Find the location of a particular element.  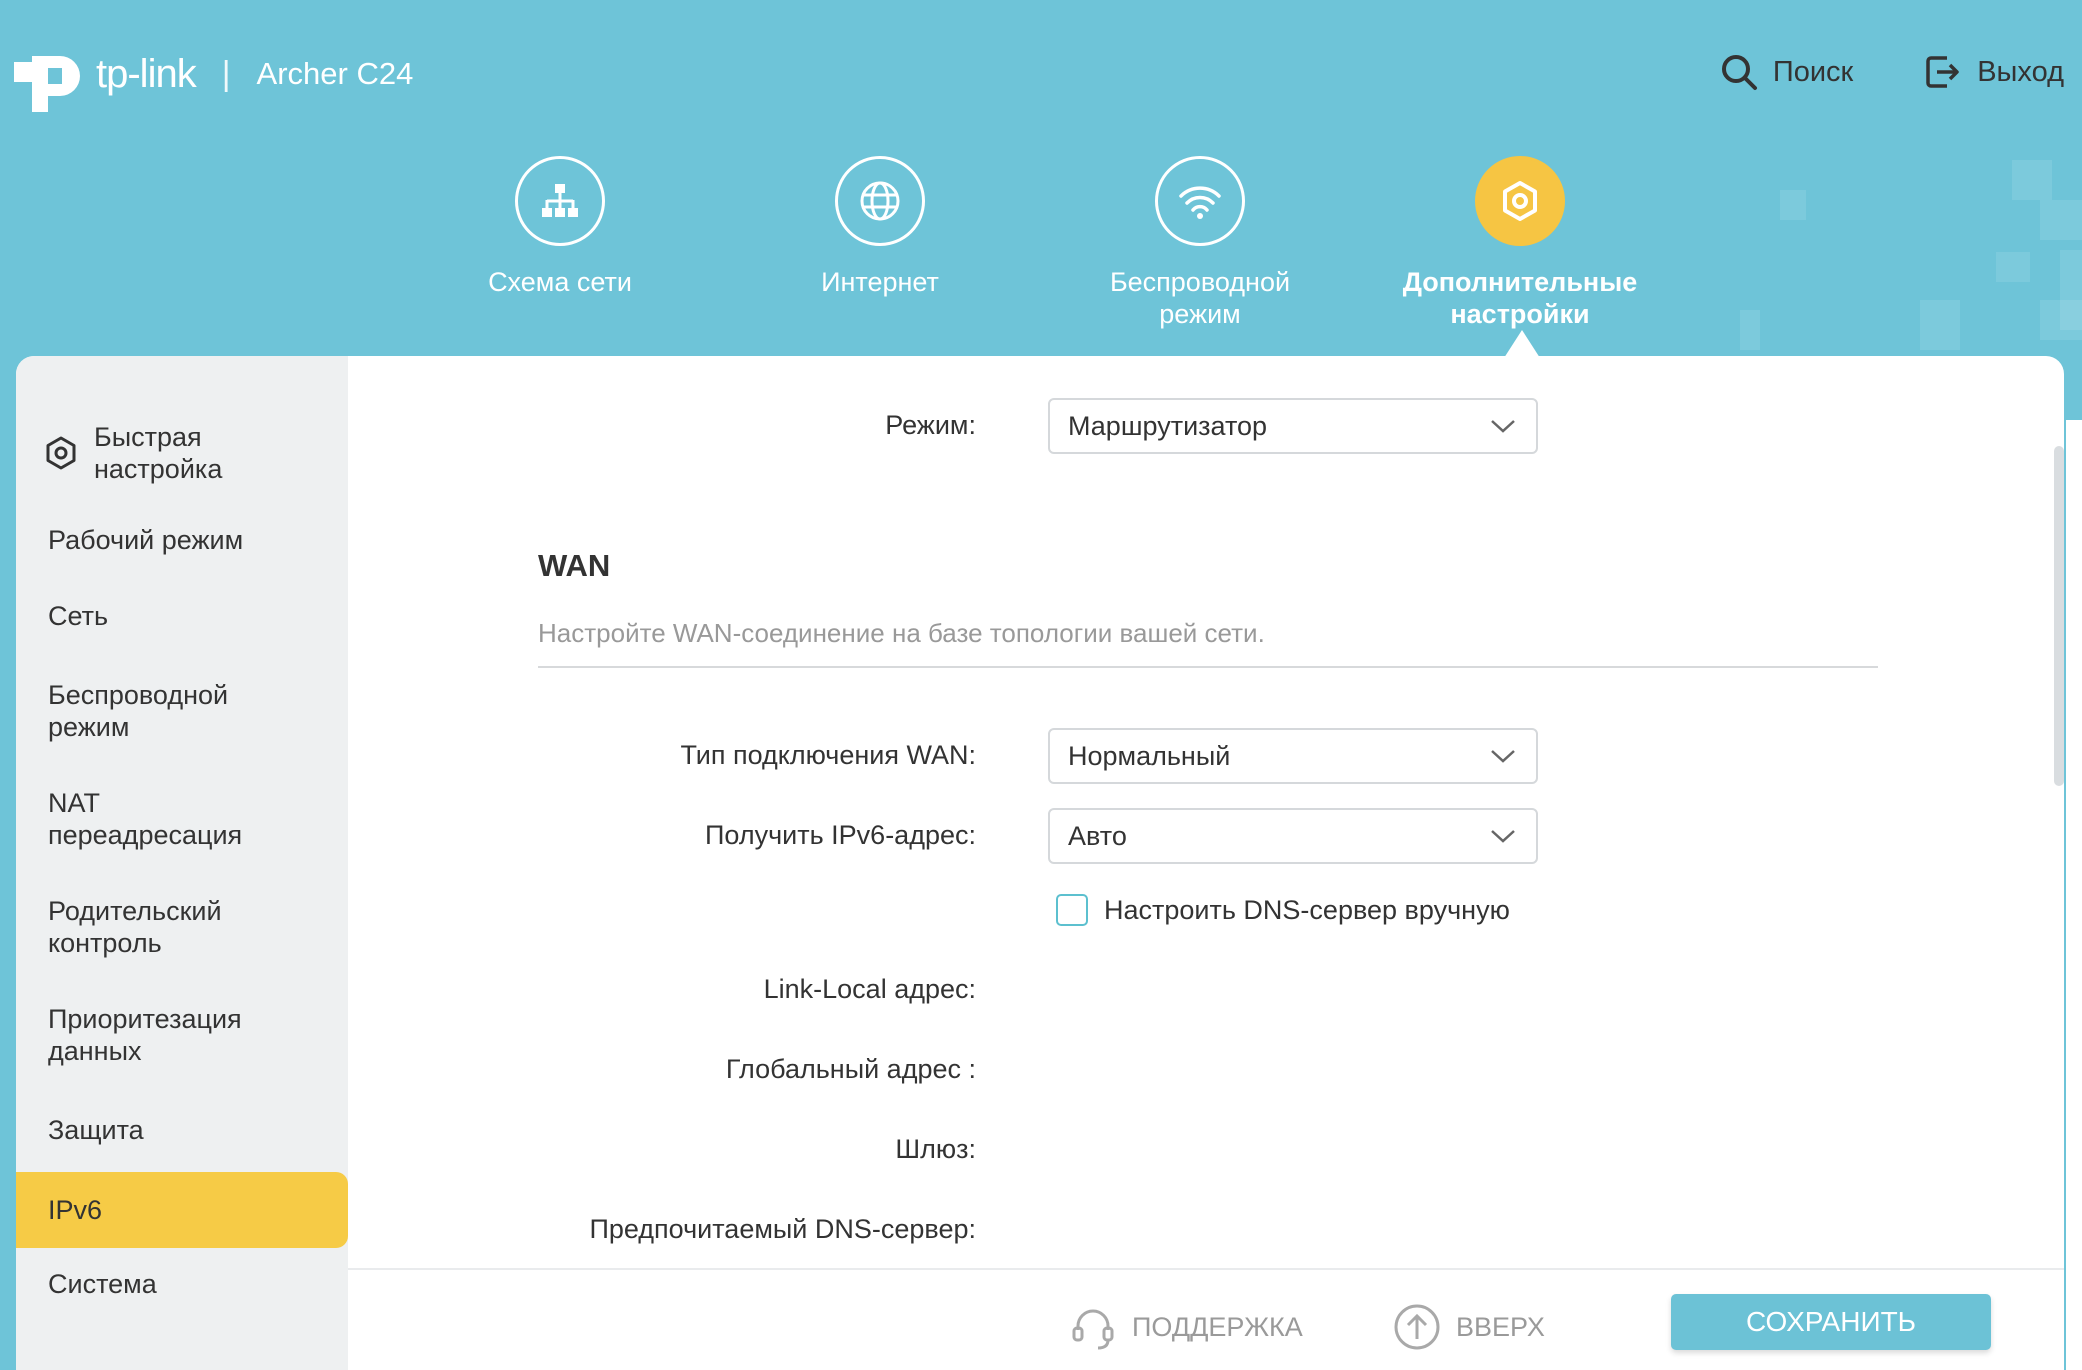

arrow-up-circle-icon is located at coordinates (1417, 1327).